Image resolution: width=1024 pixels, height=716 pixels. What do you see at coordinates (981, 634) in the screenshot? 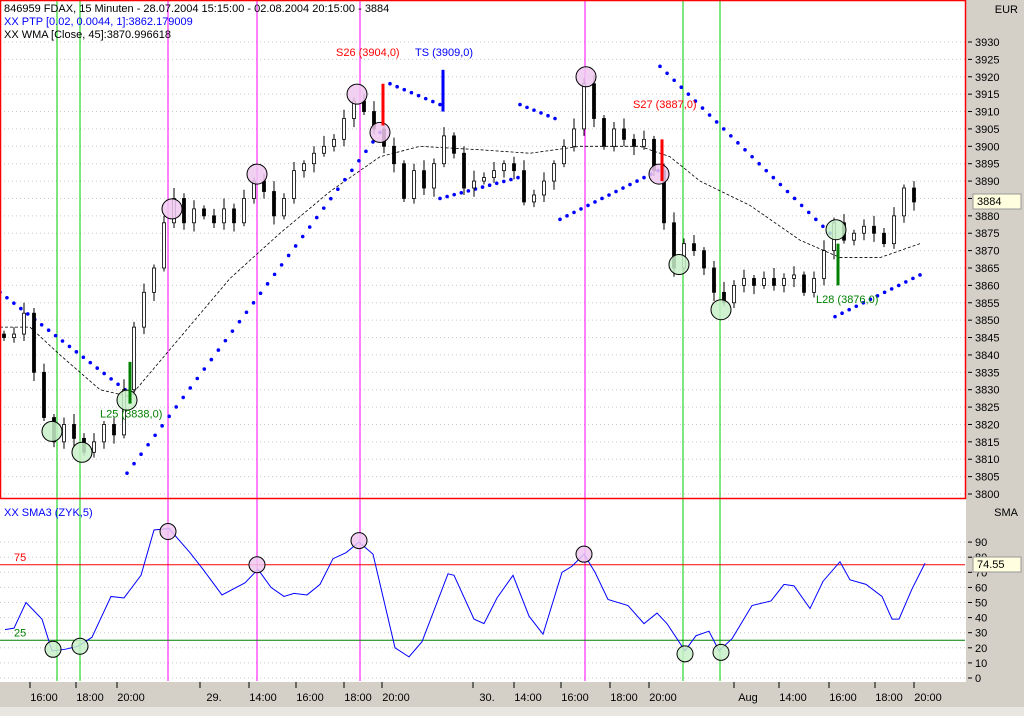
I see `indicator-tick-label: 30` at bounding box center [981, 634].